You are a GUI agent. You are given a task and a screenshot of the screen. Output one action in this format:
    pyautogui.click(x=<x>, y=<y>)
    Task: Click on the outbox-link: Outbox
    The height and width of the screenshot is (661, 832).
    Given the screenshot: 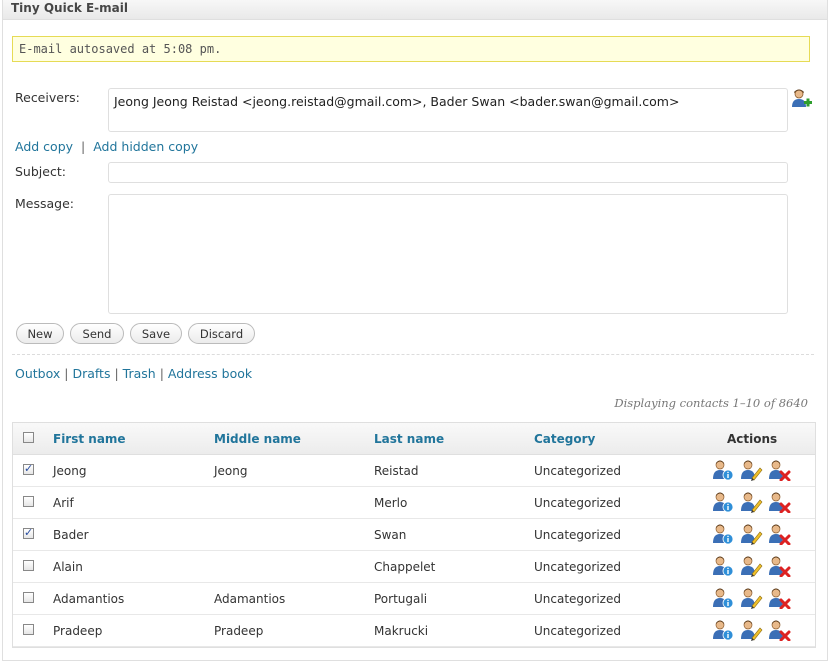 What is the action you would take?
    pyautogui.click(x=37, y=373)
    